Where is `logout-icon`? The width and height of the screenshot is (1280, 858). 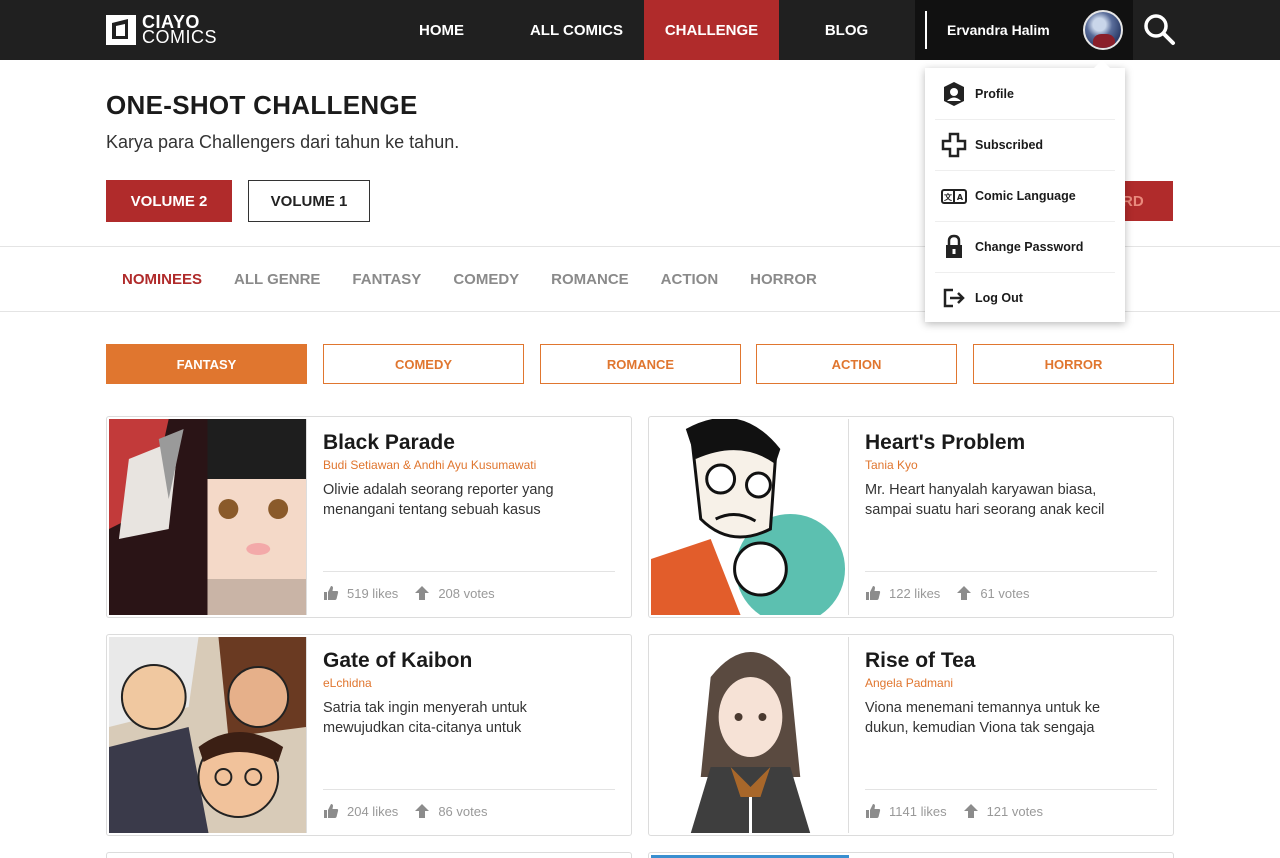 logout-icon is located at coordinates (954, 298).